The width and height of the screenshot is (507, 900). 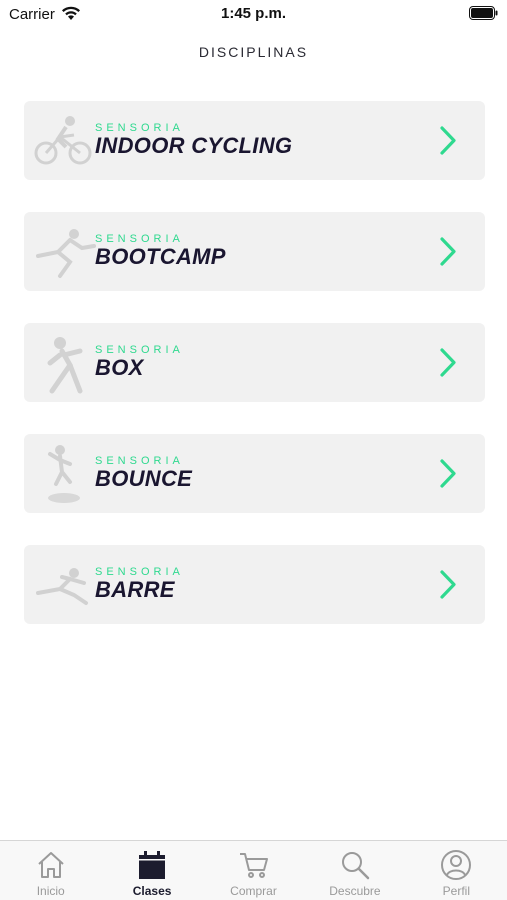 I want to click on discipline-card-barre: SENSORIA BARRE, so click(x=254, y=584).